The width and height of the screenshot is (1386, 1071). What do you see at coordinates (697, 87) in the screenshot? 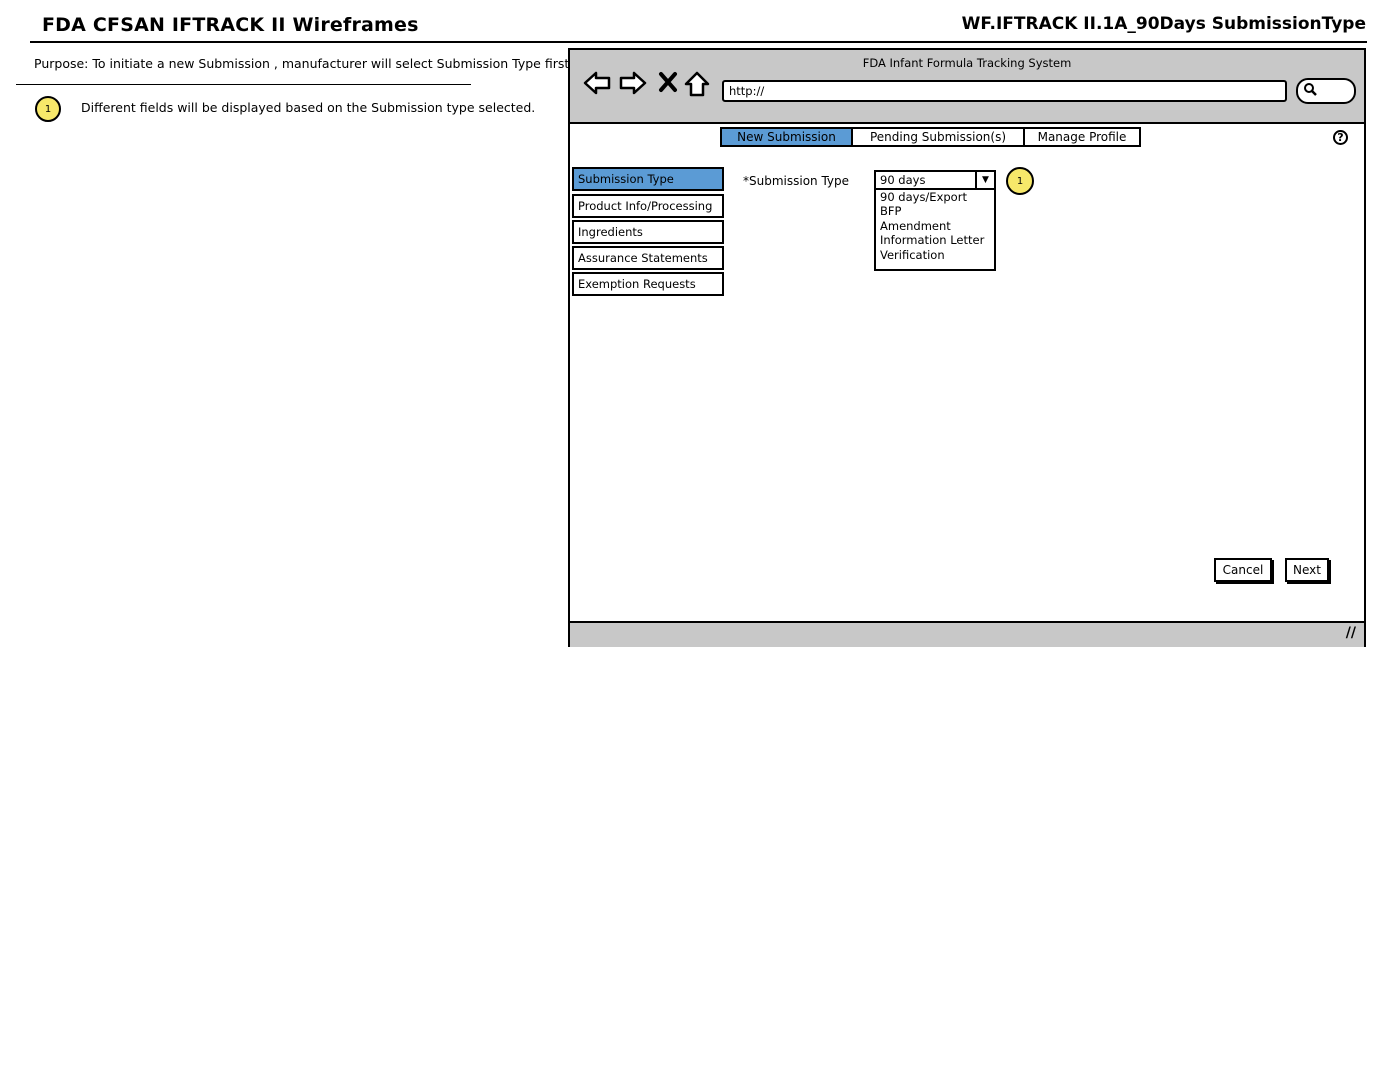
I see `home-icon` at bounding box center [697, 87].